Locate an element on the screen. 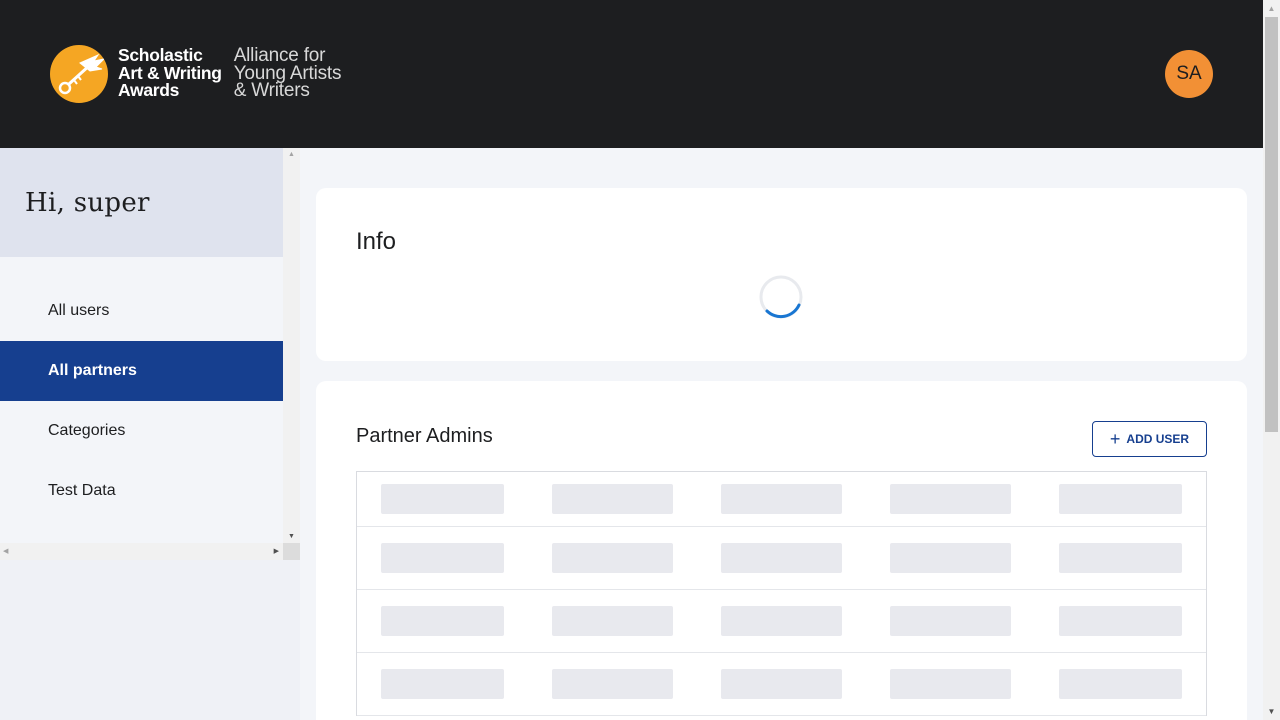  sidebar-vertical-scrollbar: ▲ ▼ is located at coordinates (291, 345).